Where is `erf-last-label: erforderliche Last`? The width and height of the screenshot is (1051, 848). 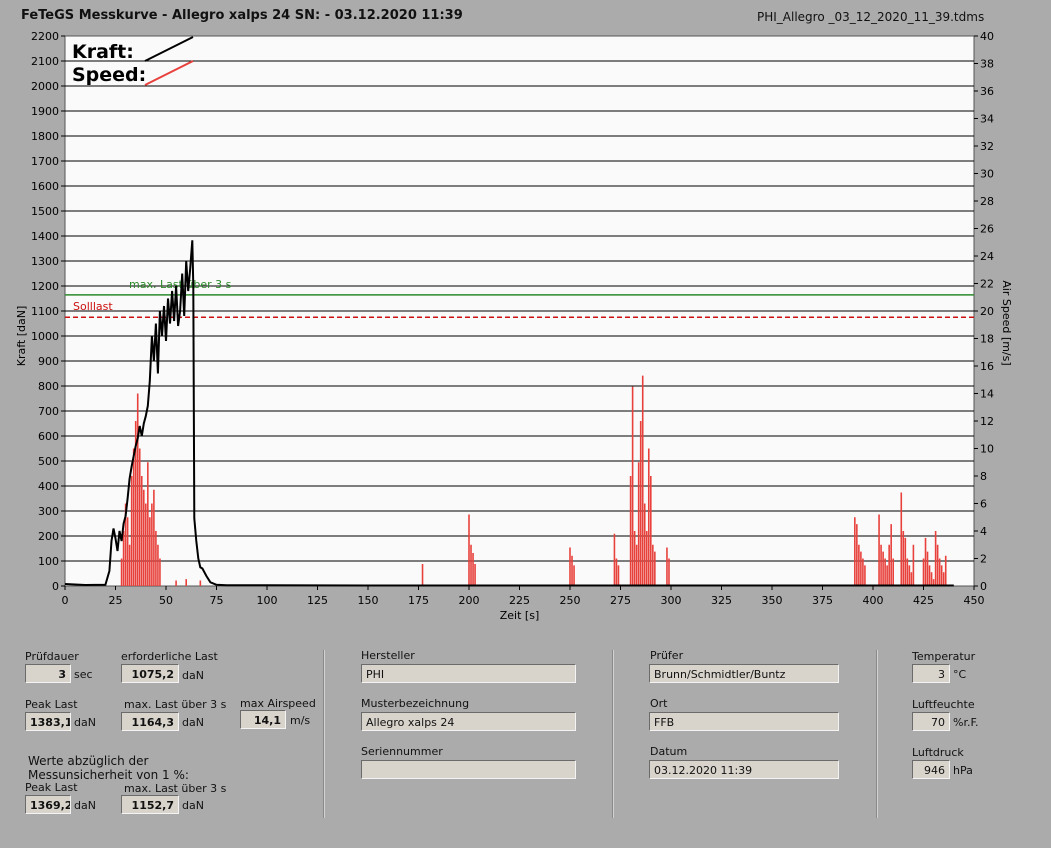
erf-last-label: erforderliche Last is located at coordinates (169, 656).